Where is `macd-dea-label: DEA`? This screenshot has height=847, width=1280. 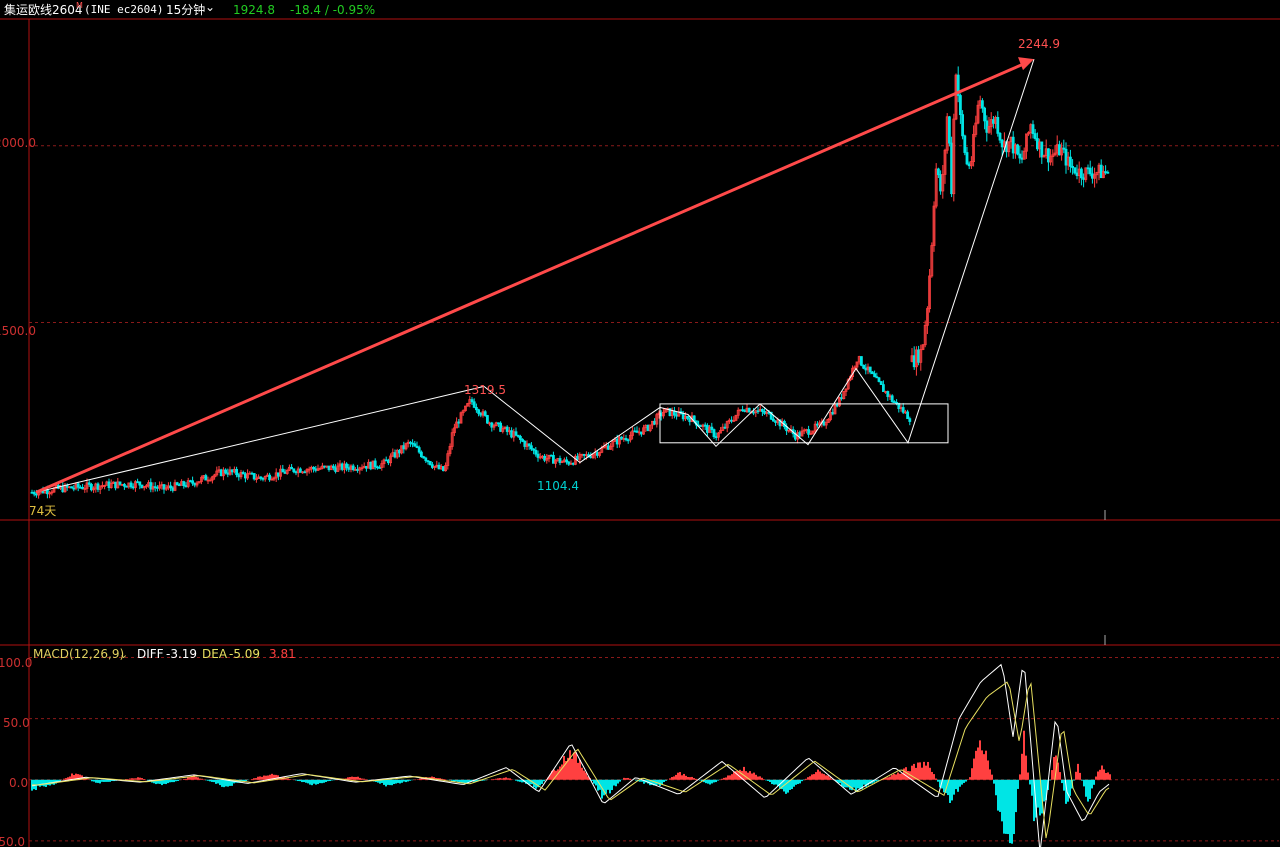 macd-dea-label: DEA is located at coordinates (215, 654).